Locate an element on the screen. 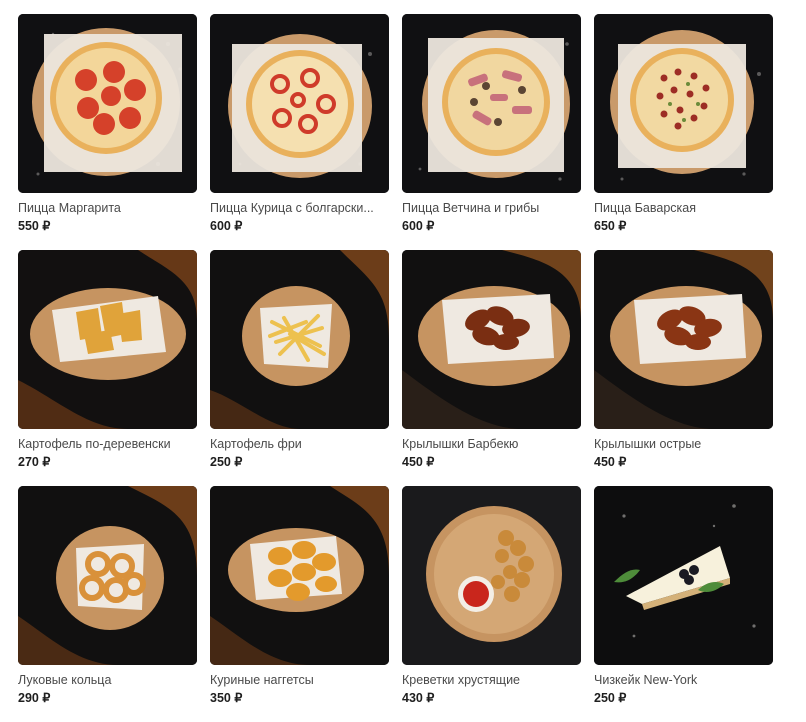  crispy-shrimp-icon is located at coordinates (491, 575).